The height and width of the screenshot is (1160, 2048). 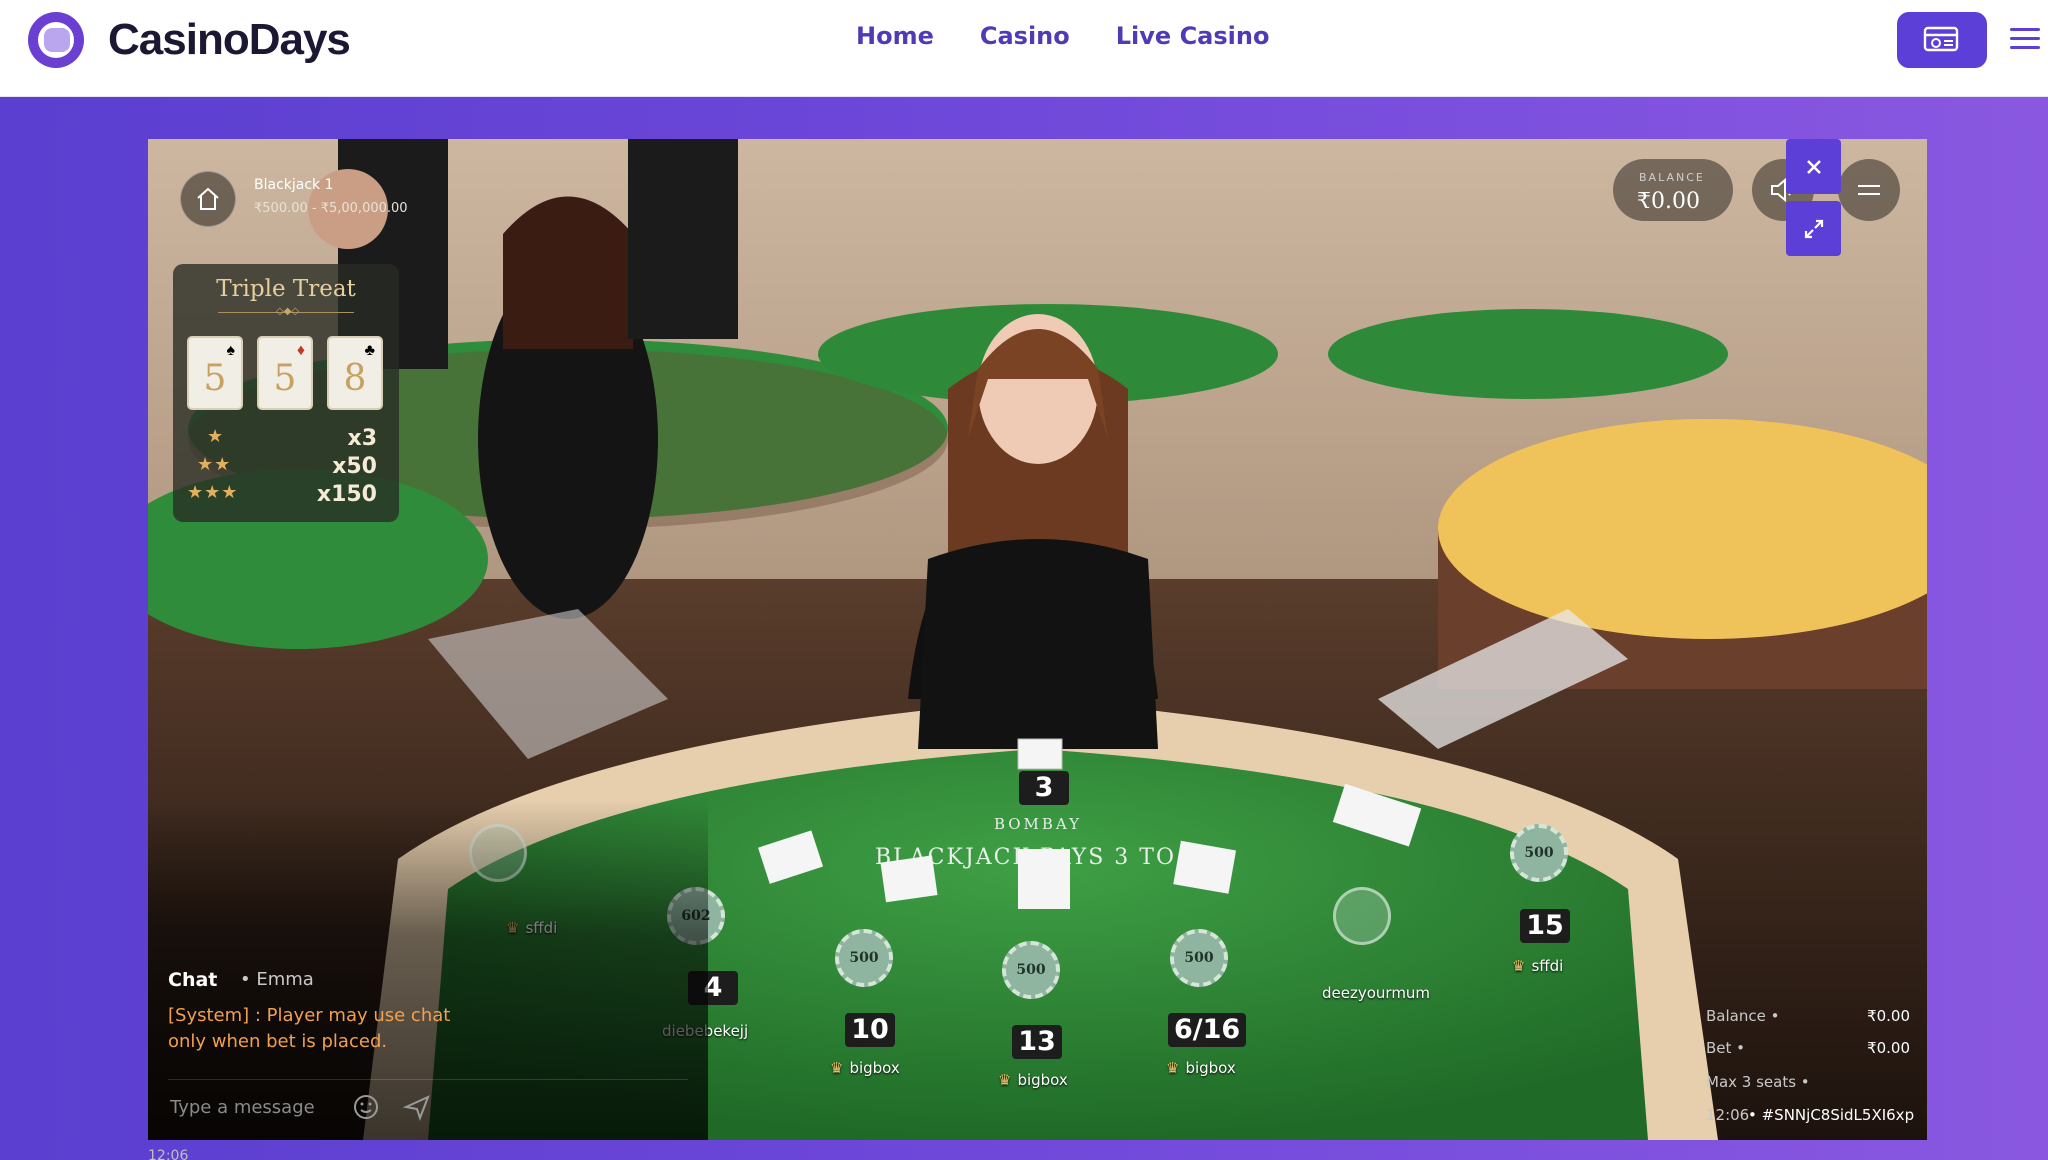 I want to click on payout-row: ★★★ x150, so click(x=282, y=494).